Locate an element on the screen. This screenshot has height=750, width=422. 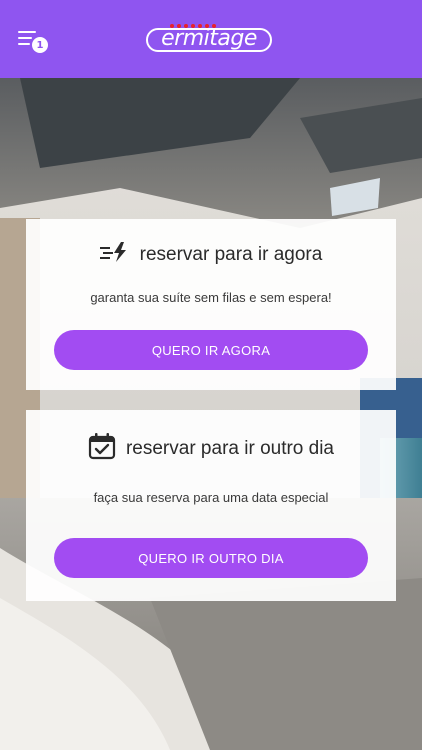
reserve-other-day-heading: reservar para ir outro dia is located at coordinates (211, 448).